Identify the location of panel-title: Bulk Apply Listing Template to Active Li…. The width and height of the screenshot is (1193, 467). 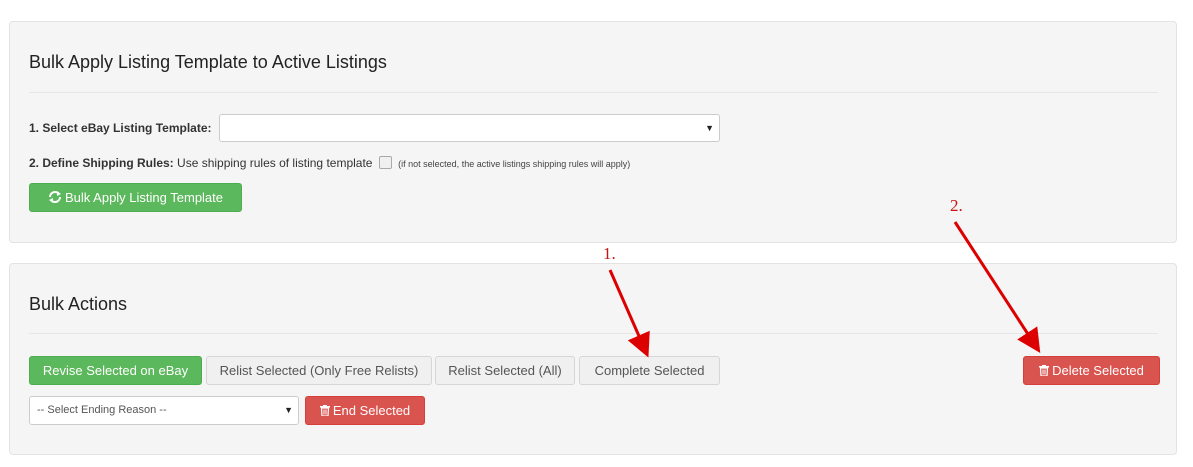
(208, 62).